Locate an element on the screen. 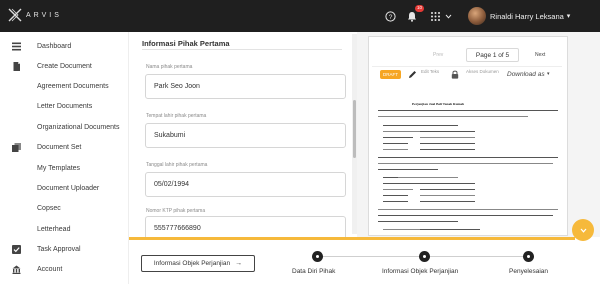  sidebar-item-label: Dashboard is located at coordinates (54, 46).